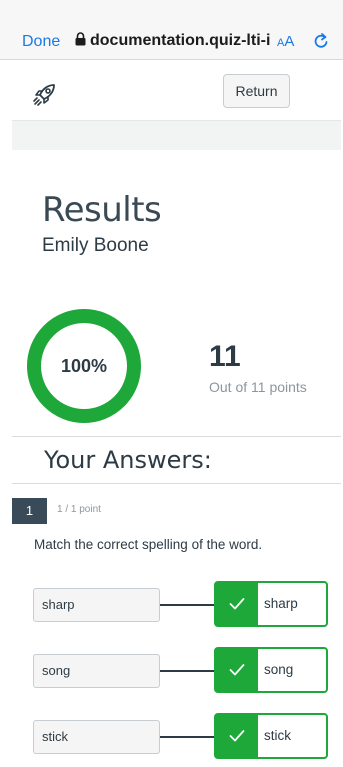  What do you see at coordinates (84, 366) in the screenshot?
I see `score-percent: 100%` at bounding box center [84, 366].